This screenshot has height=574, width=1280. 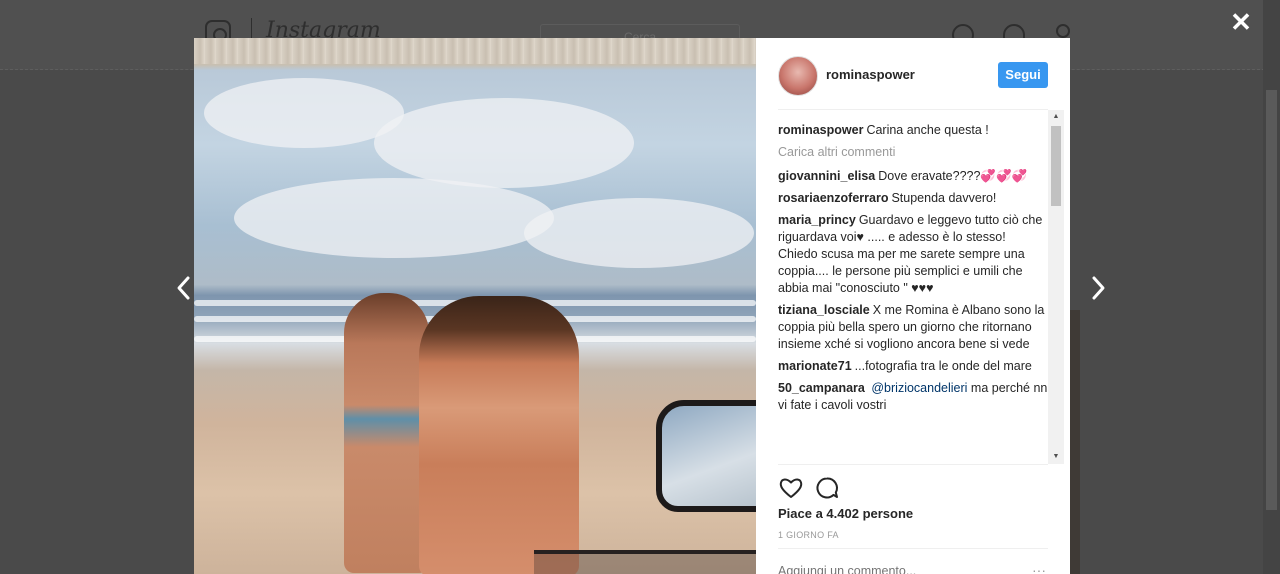 I want to click on photo-car-mirror, so click(x=706, y=456).